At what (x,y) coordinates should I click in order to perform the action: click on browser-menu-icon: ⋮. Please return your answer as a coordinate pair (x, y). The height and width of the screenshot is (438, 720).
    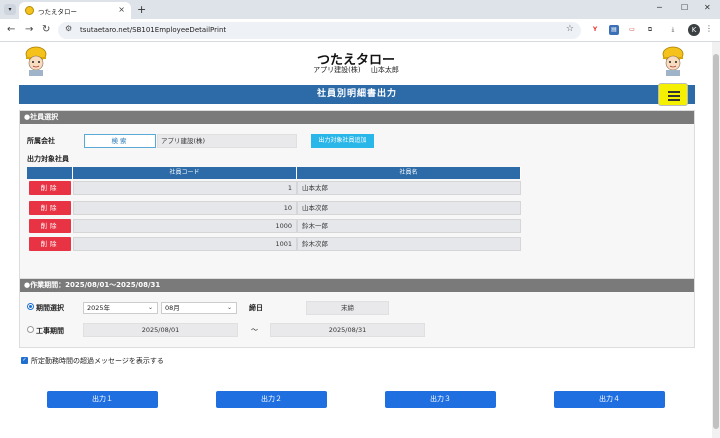
    Looking at the image, I should click on (709, 28).